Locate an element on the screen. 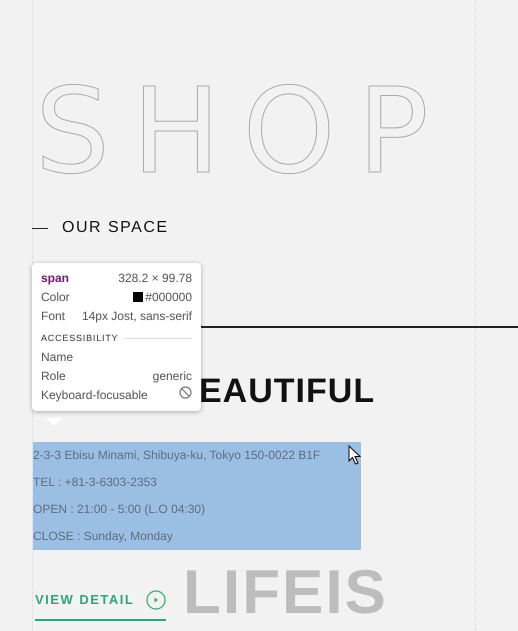 This screenshot has width=518, height=631. not-allowed-icon is located at coordinates (185, 392).